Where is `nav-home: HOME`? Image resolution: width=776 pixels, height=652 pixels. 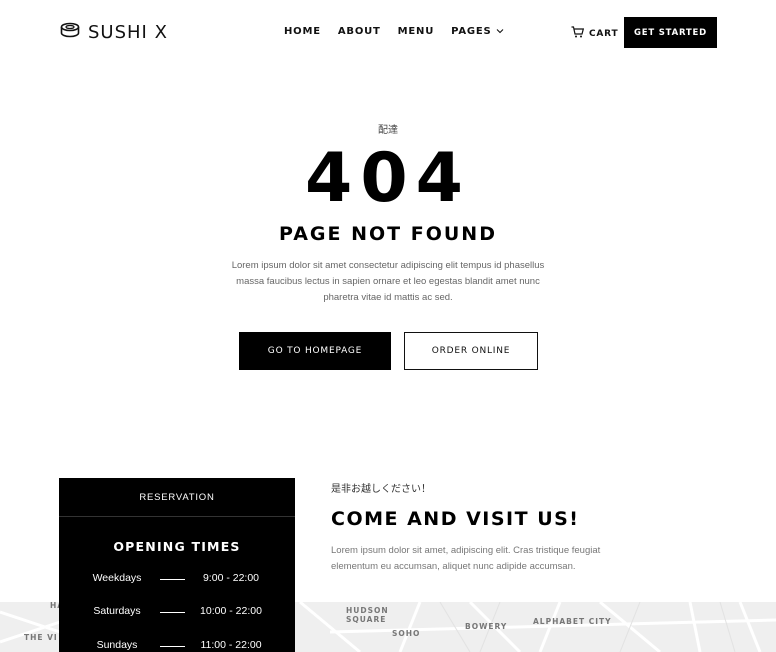
nav-home: HOME is located at coordinates (302, 31).